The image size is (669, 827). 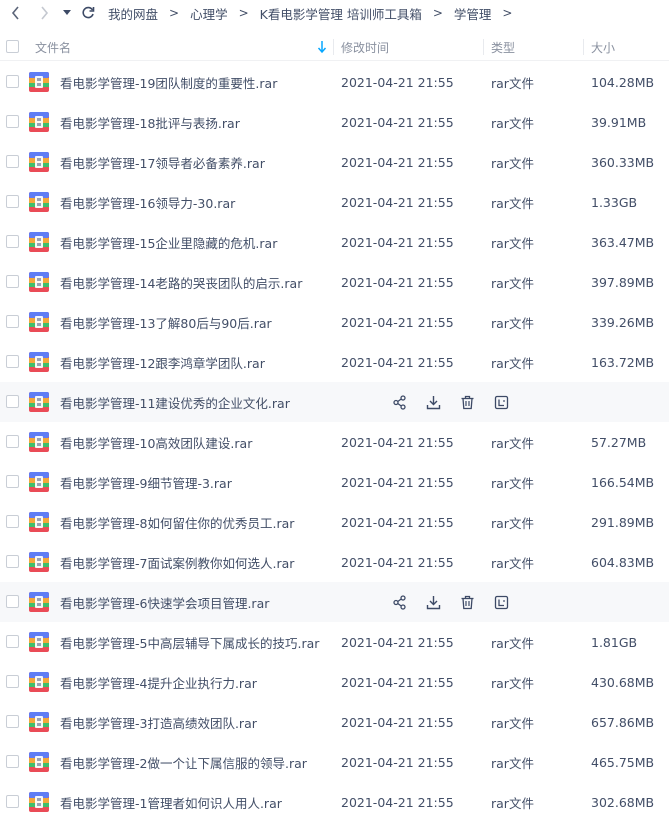 What do you see at coordinates (322, 47) in the screenshot?
I see `sort-down-arrow-icon` at bounding box center [322, 47].